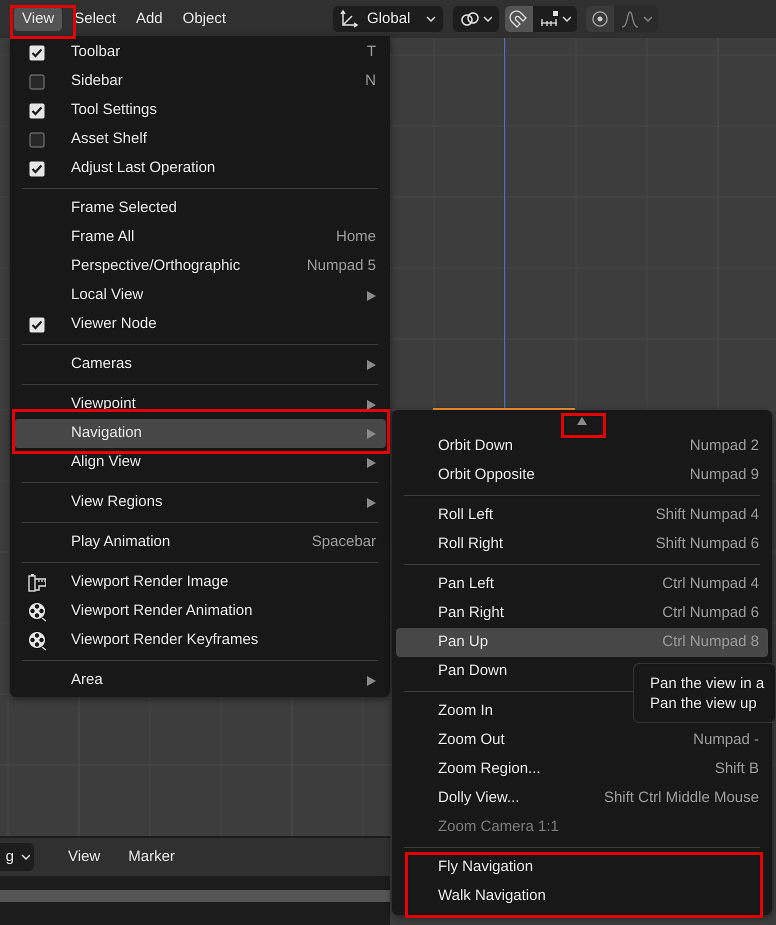 Image resolution: width=776 pixels, height=925 pixels. I want to click on menu-item: Sidebar N, so click(200, 81).